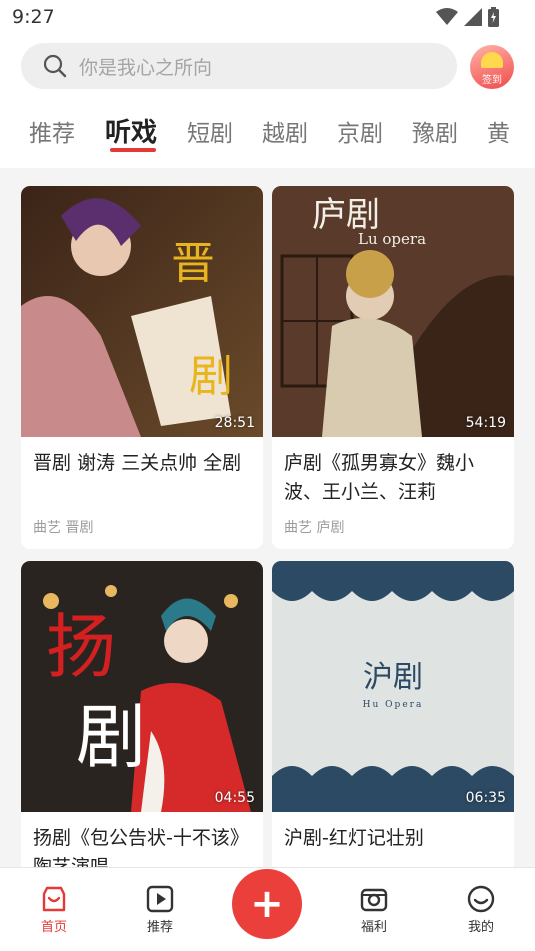 The width and height of the screenshot is (535, 951). Describe the element at coordinates (392, 239) in the screenshot. I see `poster-text: Lu opera` at that location.